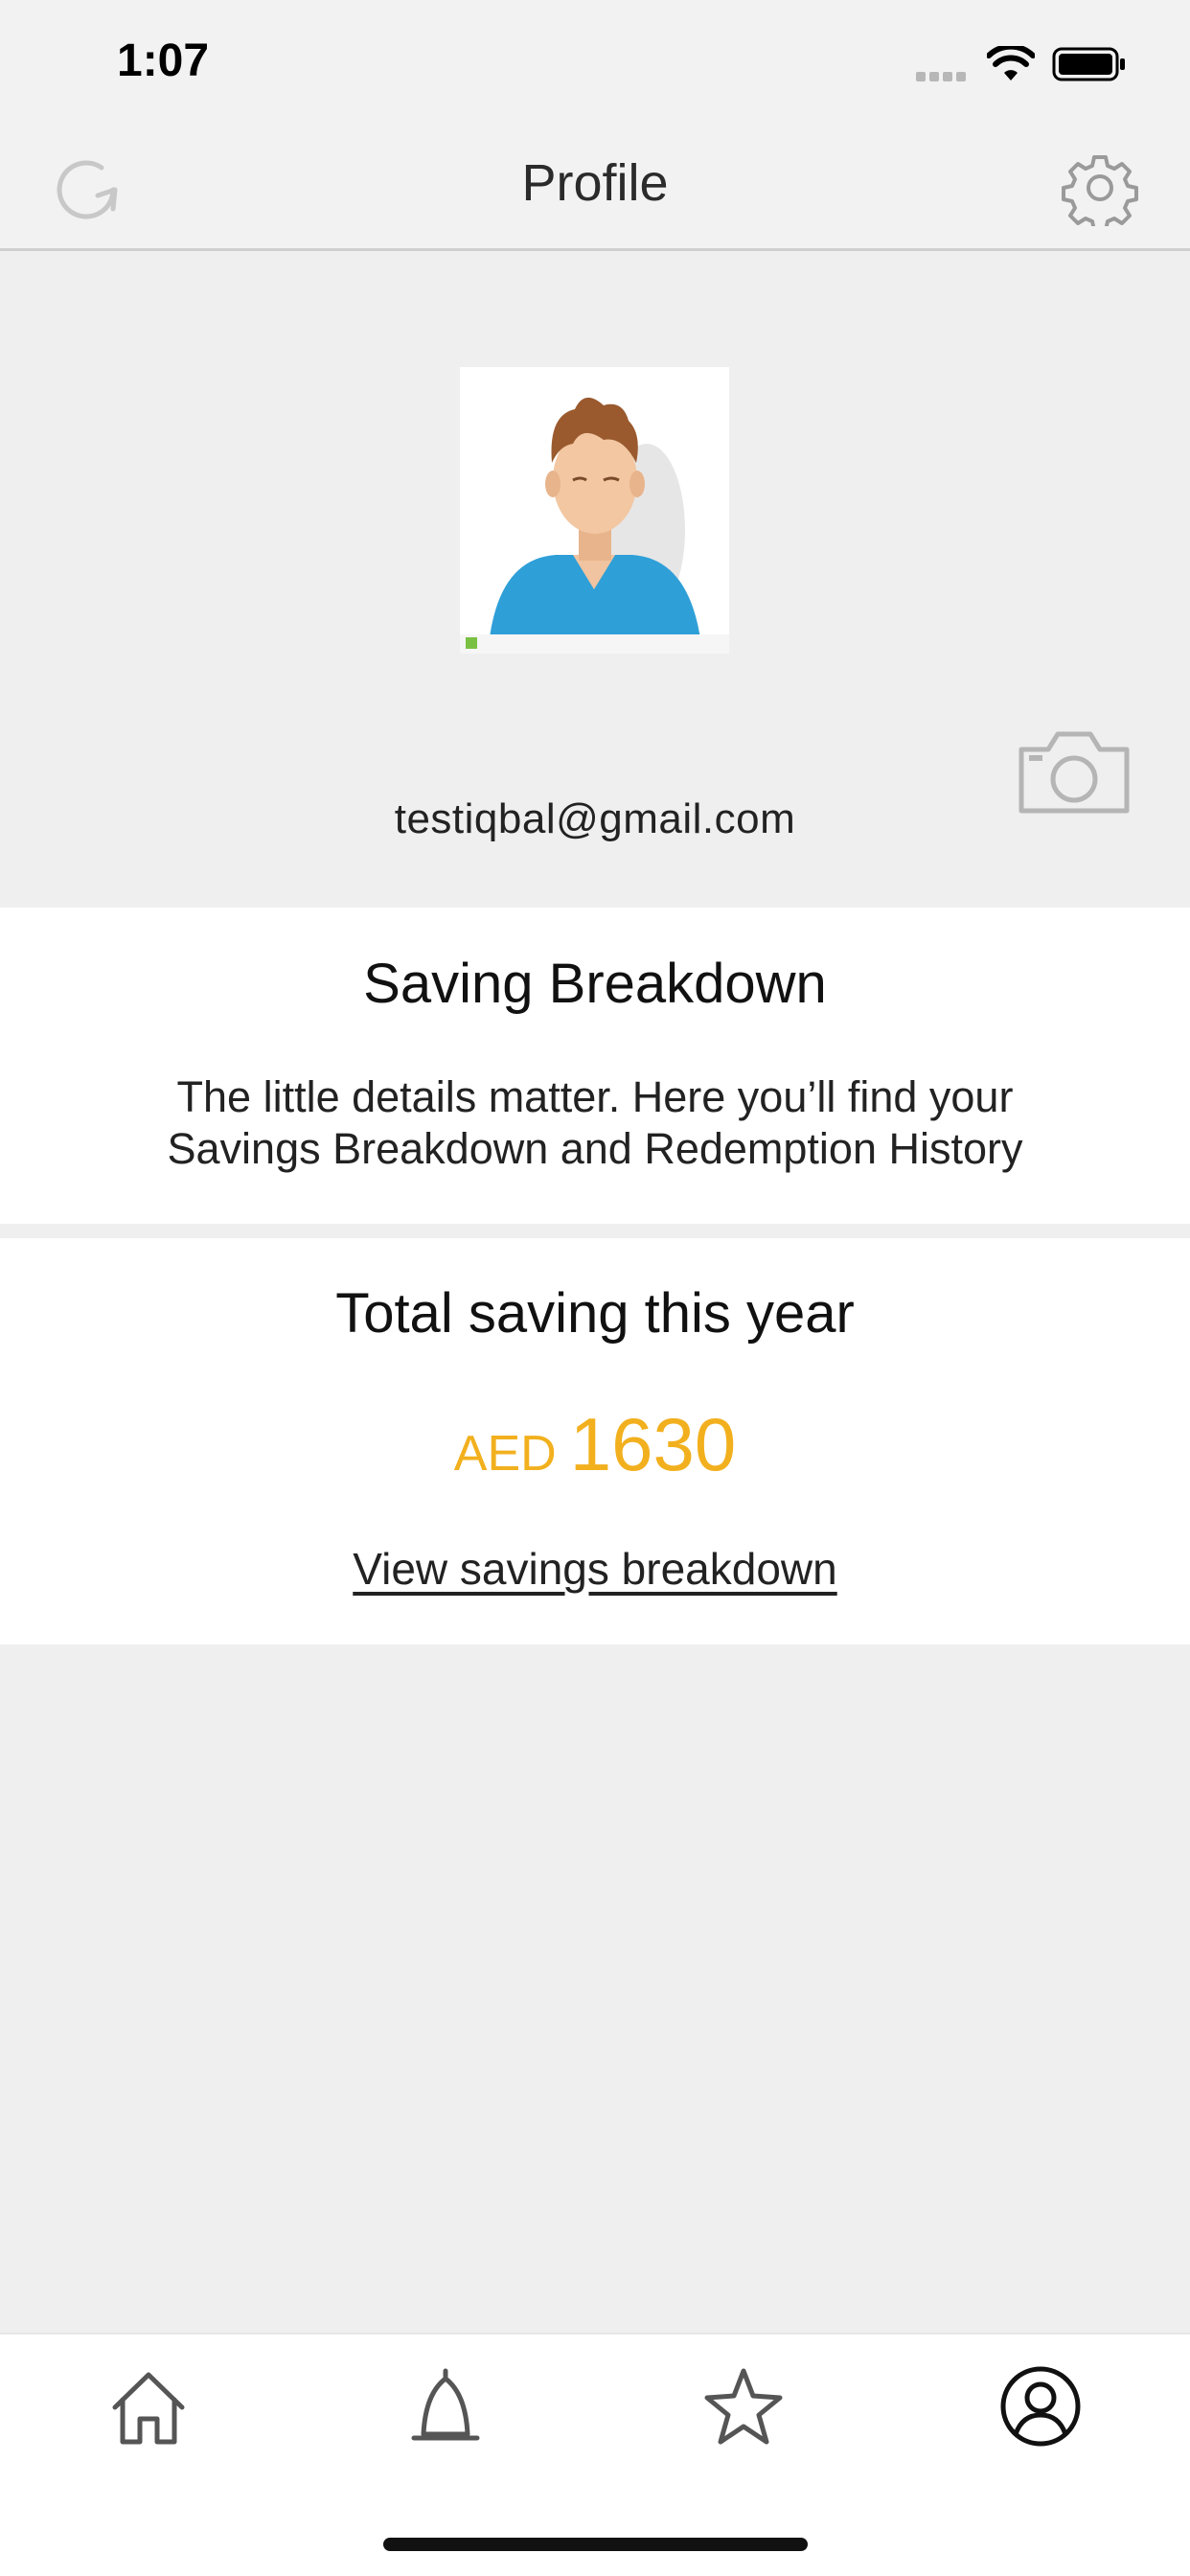 This screenshot has width=1190, height=2576. I want to click on status-time: 1:07, so click(163, 60).